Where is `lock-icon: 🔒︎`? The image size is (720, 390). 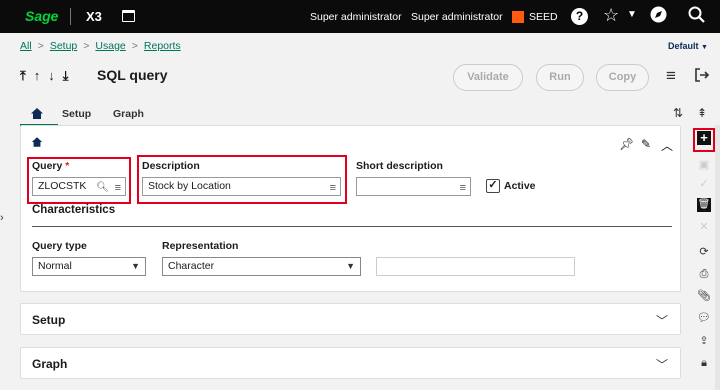
lock-icon: 🔒︎ is located at coordinates (704, 363).